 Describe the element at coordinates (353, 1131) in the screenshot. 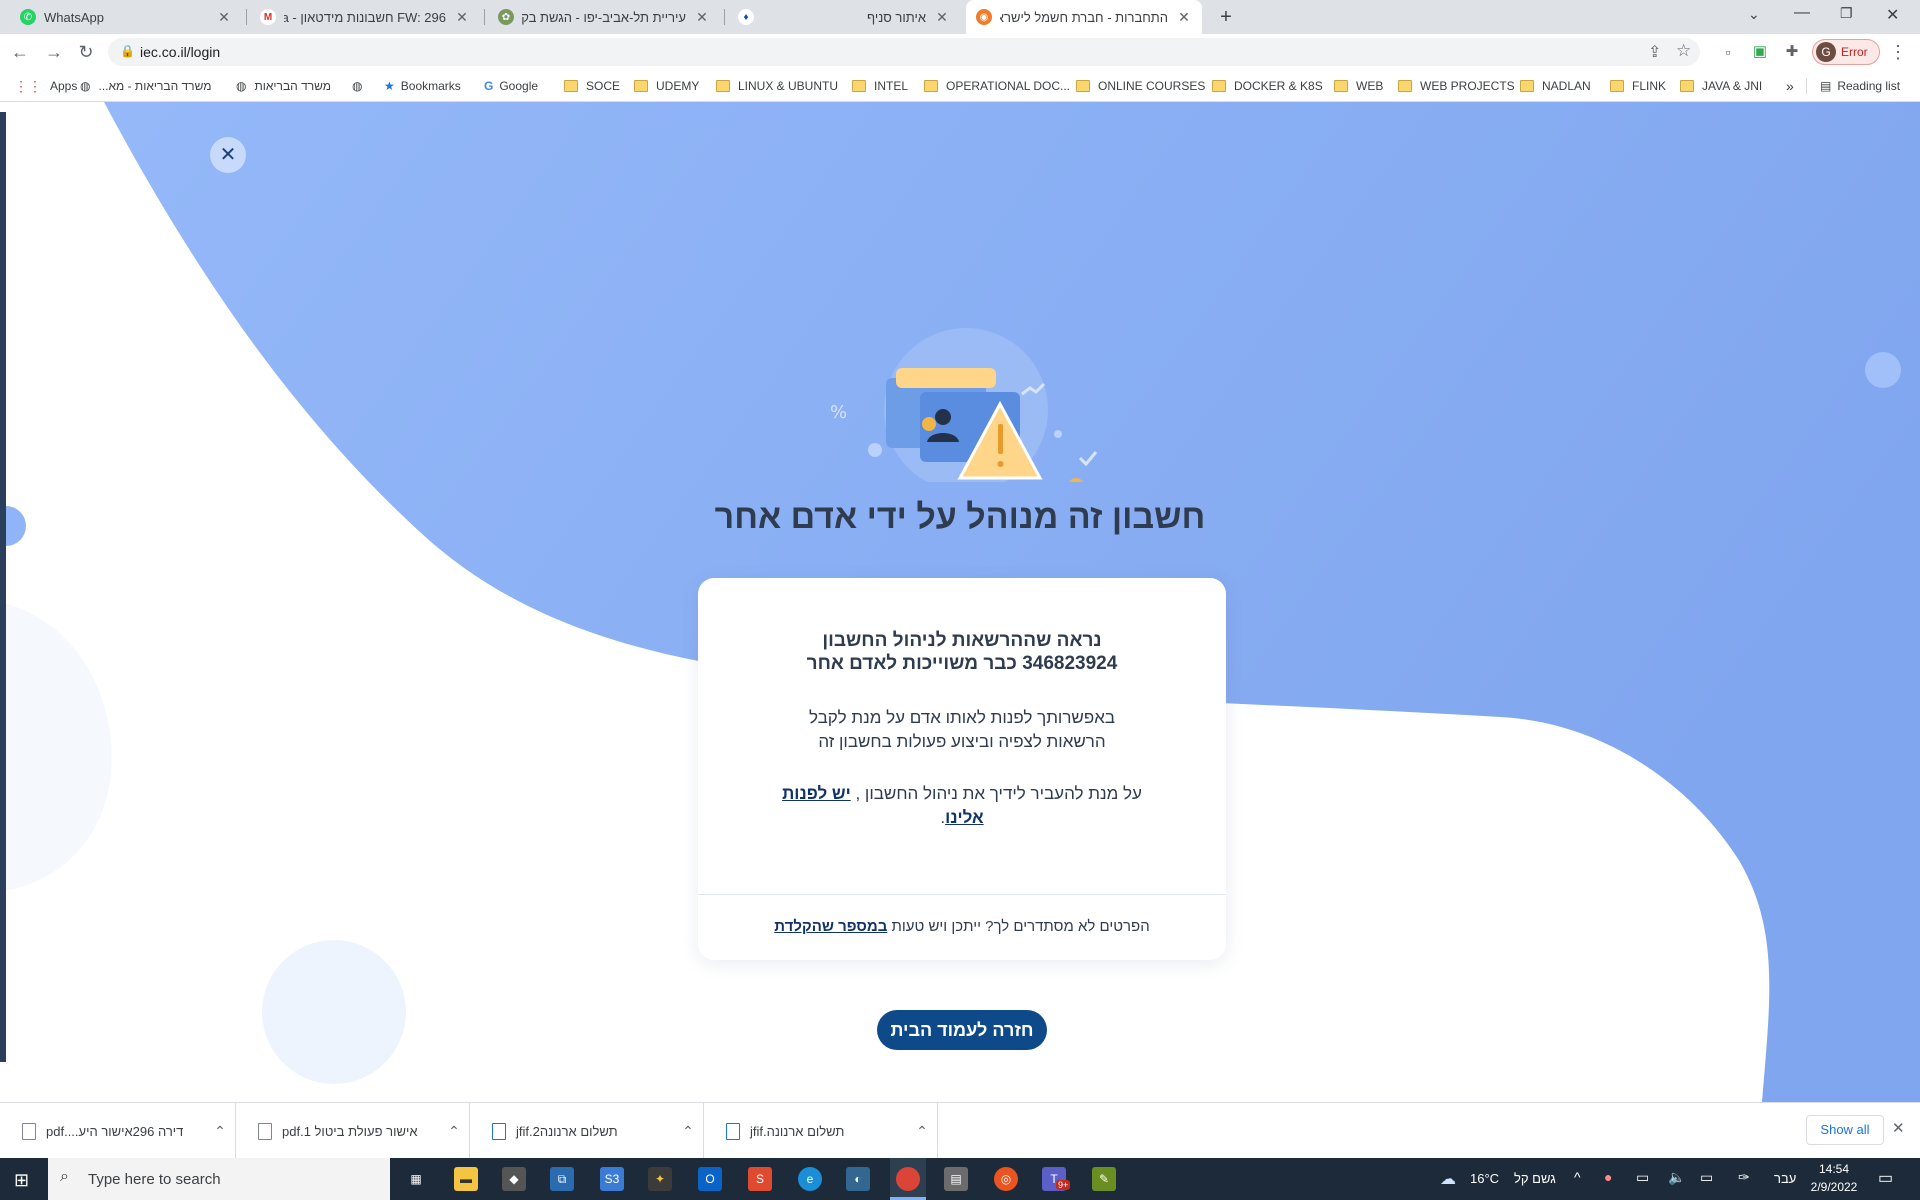

I see `download-item: אישור פעולת ביטול 1.pdf ⌃` at that location.